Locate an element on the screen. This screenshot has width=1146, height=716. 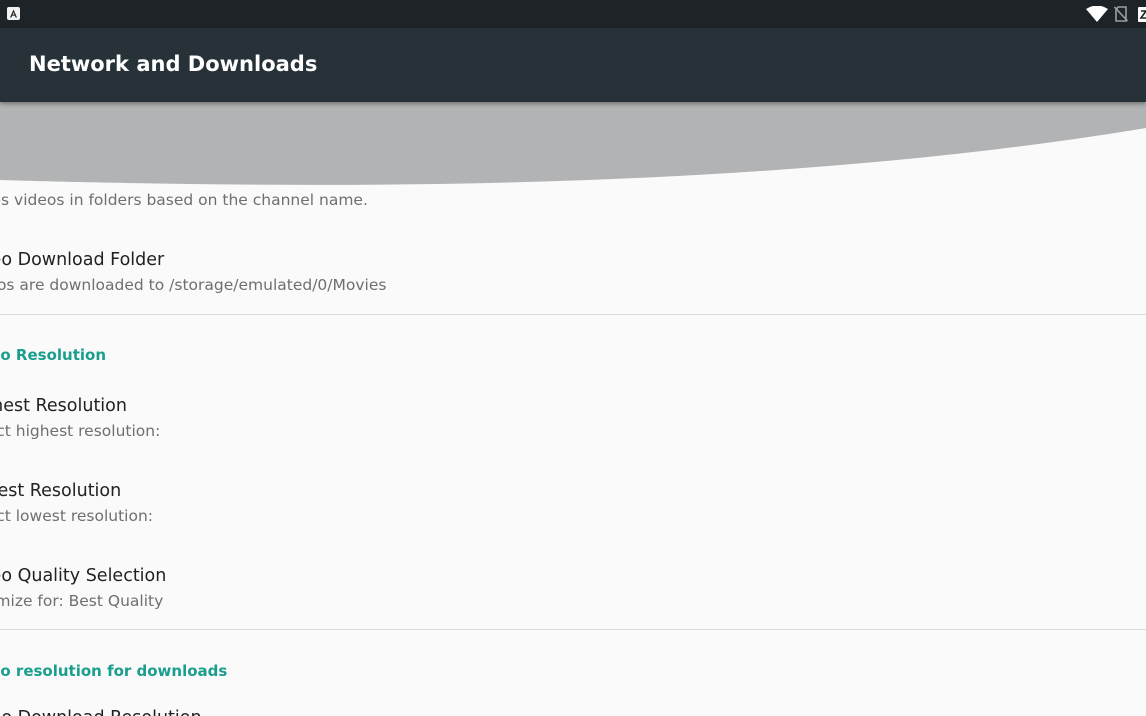
status-bar is located at coordinates (573, 14).